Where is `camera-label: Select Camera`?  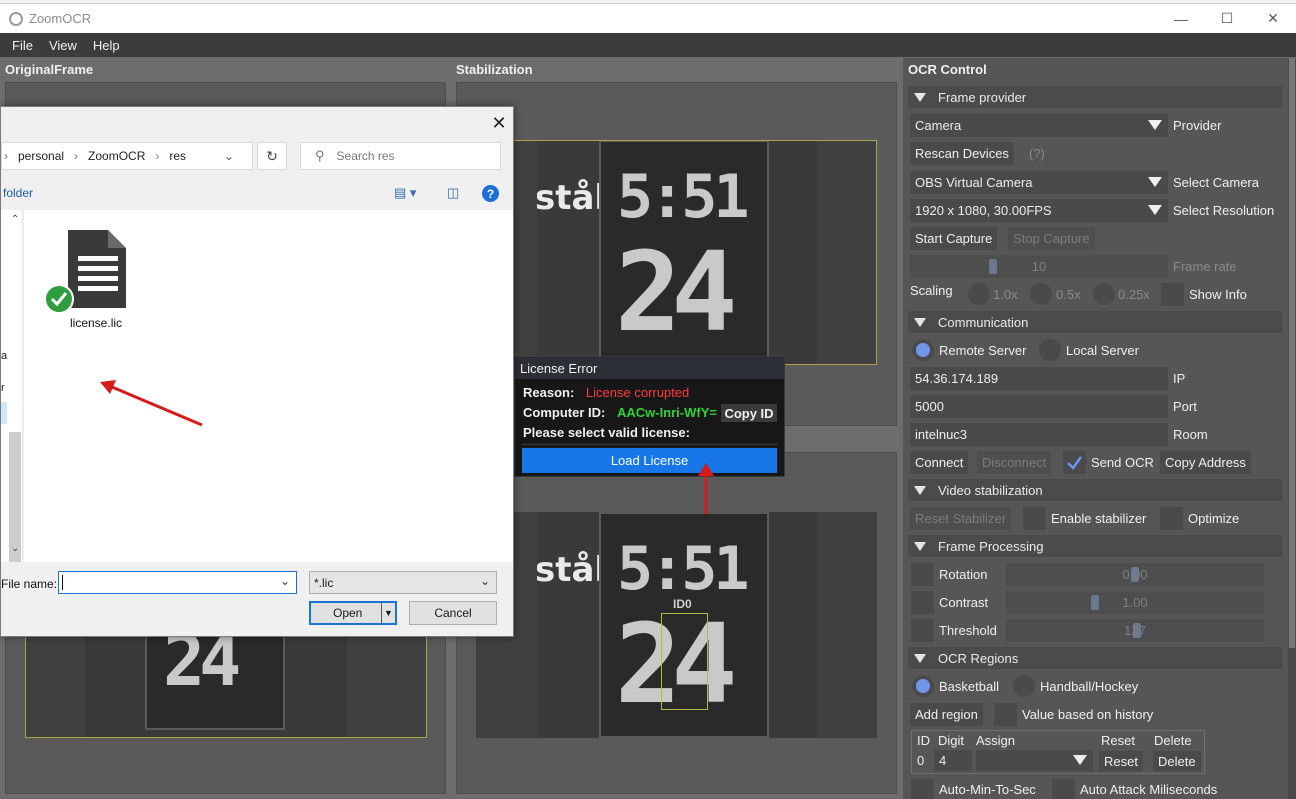
camera-label: Select Camera is located at coordinates (1216, 182).